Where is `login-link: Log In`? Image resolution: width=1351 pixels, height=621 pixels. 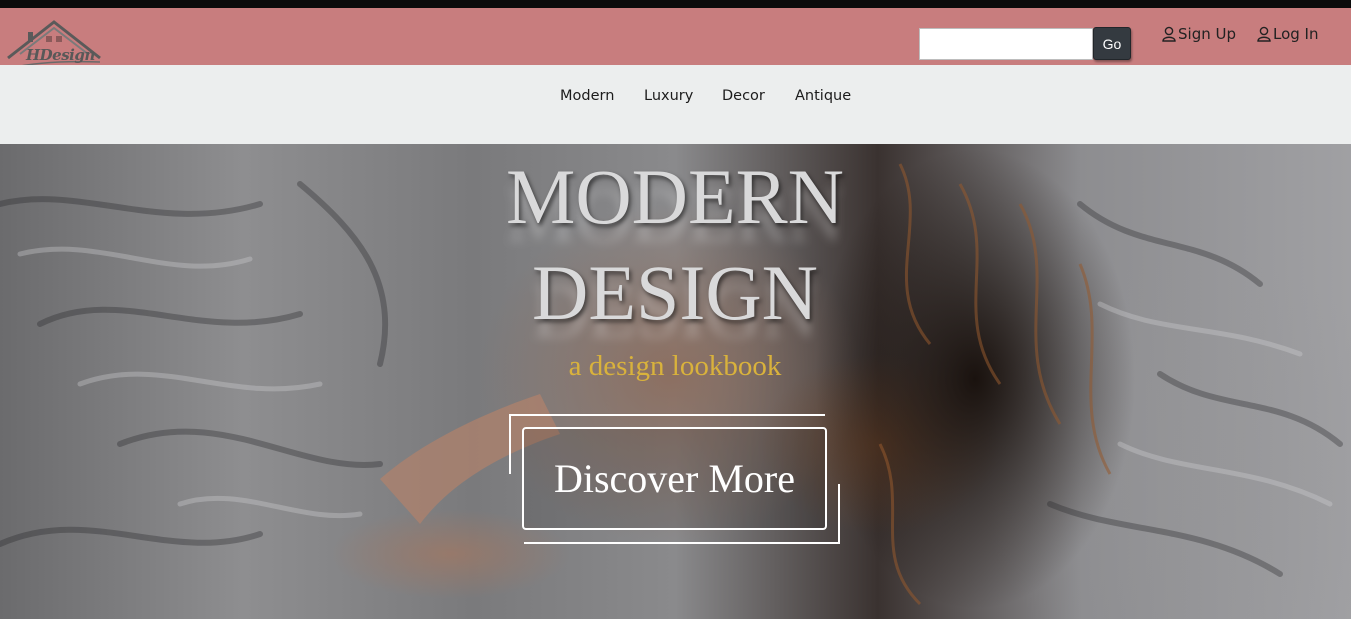
login-link: Log In is located at coordinates (1288, 34).